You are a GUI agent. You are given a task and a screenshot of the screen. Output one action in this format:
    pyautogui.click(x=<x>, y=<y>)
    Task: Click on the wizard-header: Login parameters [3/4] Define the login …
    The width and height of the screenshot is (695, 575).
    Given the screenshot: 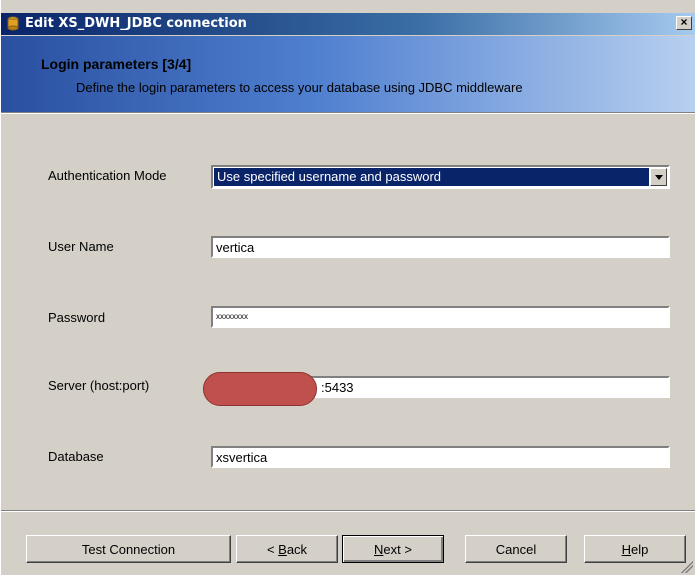 What is the action you would take?
    pyautogui.click(x=348, y=74)
    